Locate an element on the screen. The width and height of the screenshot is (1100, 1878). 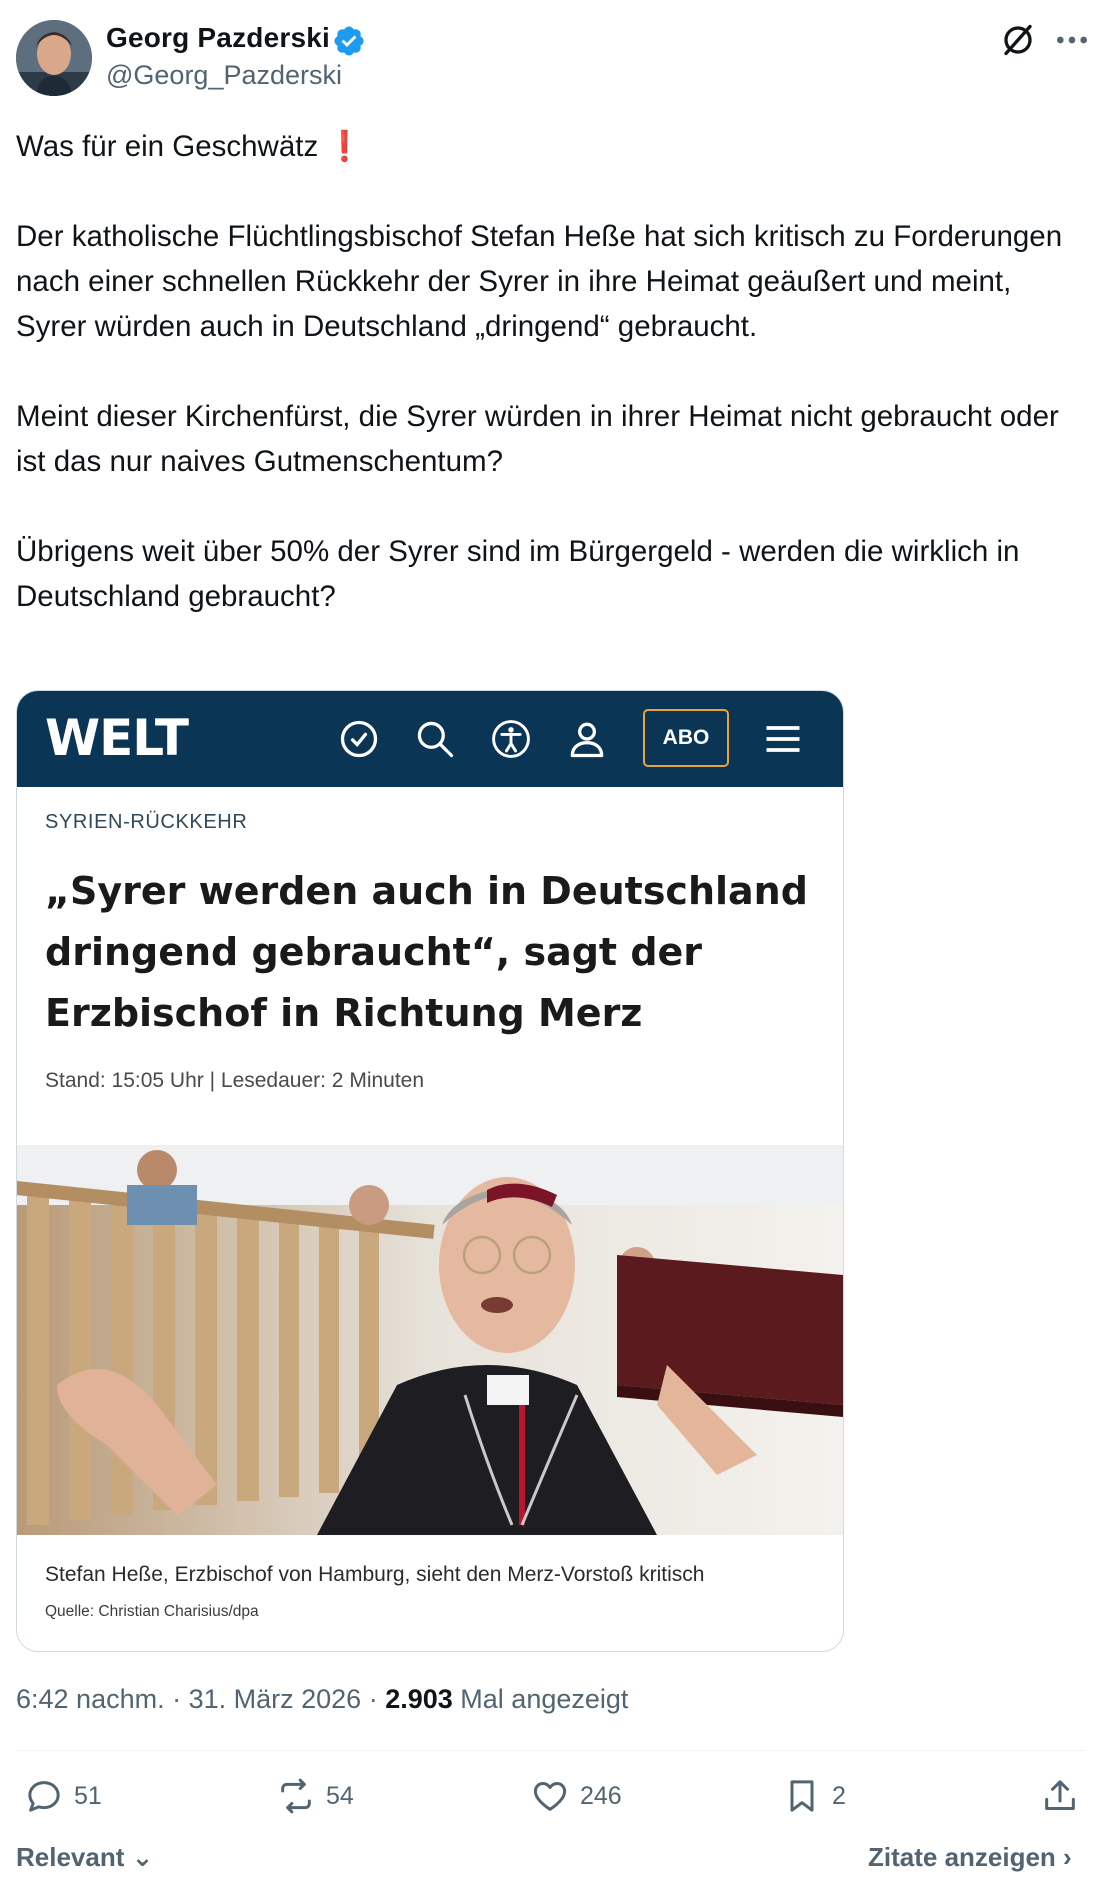
clock-icon is located at coordinates (359, 739).